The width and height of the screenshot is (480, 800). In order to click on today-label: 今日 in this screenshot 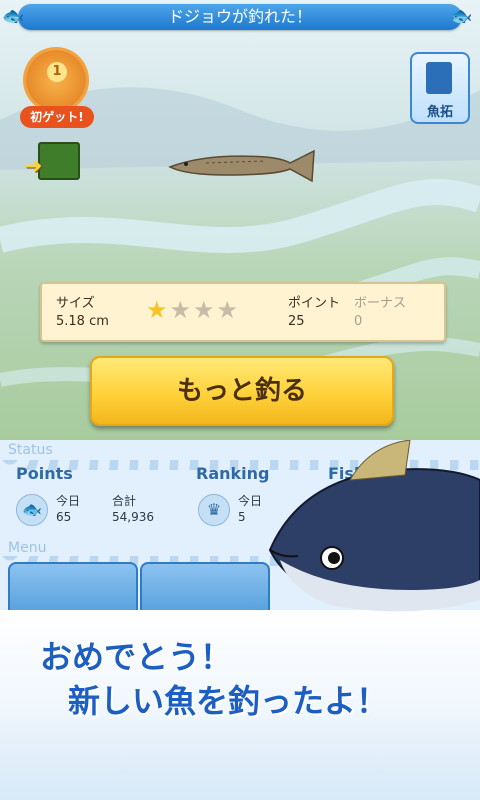, I will do `click(68, 501)`.